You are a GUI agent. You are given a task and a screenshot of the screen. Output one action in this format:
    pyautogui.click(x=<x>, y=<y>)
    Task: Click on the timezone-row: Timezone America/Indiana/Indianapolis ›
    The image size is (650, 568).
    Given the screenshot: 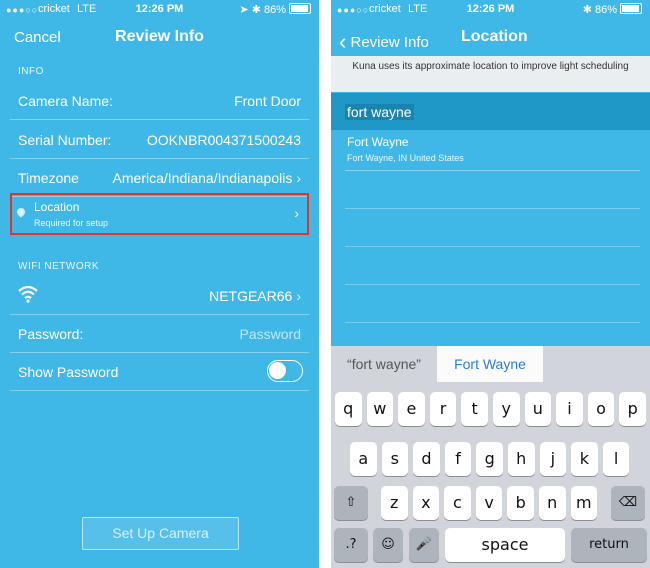 What is the action you would take?
    pyautogui.click(x=159, y=177)
    